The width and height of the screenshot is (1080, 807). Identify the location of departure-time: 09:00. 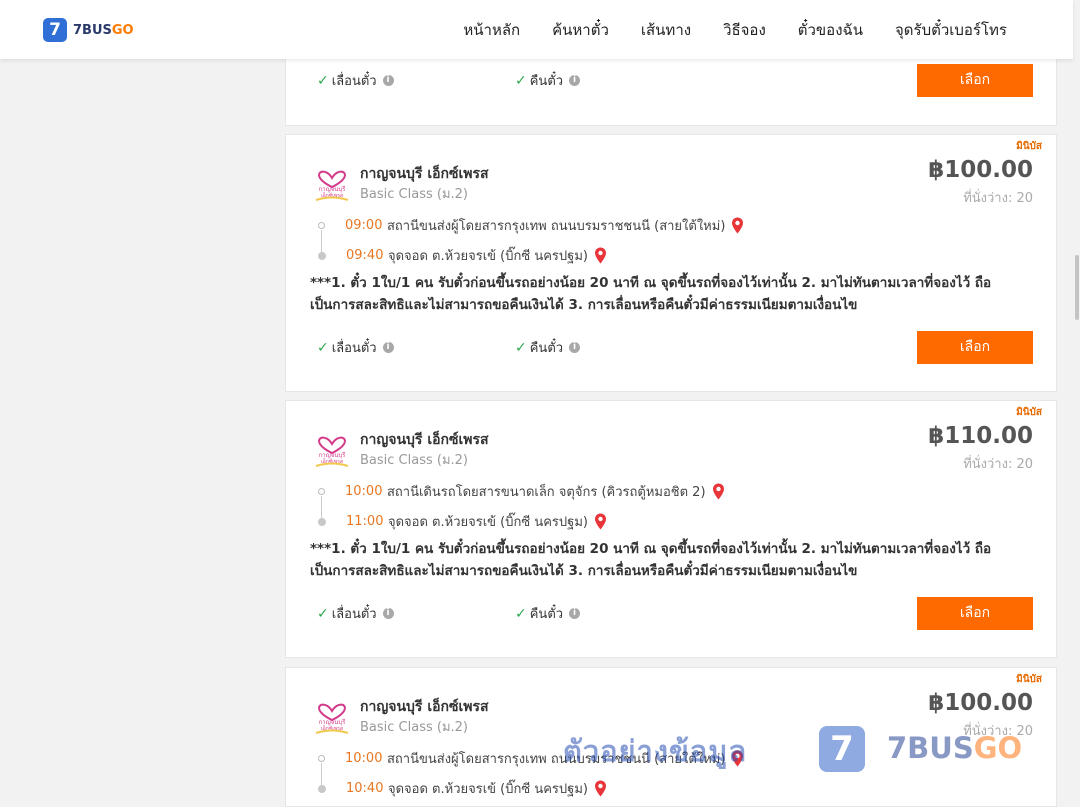
(364, 225).